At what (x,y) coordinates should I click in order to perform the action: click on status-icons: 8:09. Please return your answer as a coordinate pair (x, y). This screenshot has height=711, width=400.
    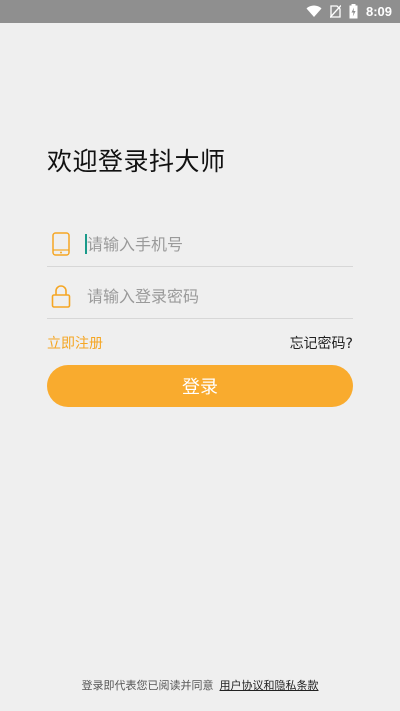
    Looking at the image, I should click on (349, 11).